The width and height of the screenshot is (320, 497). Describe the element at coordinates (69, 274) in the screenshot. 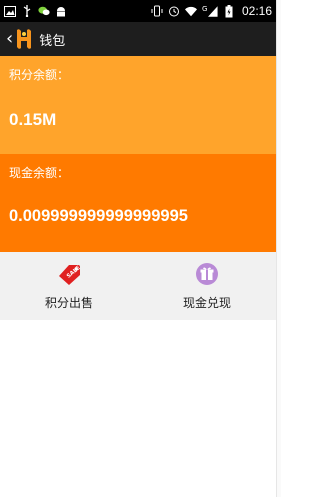

I see `sale-tag-icon: SALE` at that location.